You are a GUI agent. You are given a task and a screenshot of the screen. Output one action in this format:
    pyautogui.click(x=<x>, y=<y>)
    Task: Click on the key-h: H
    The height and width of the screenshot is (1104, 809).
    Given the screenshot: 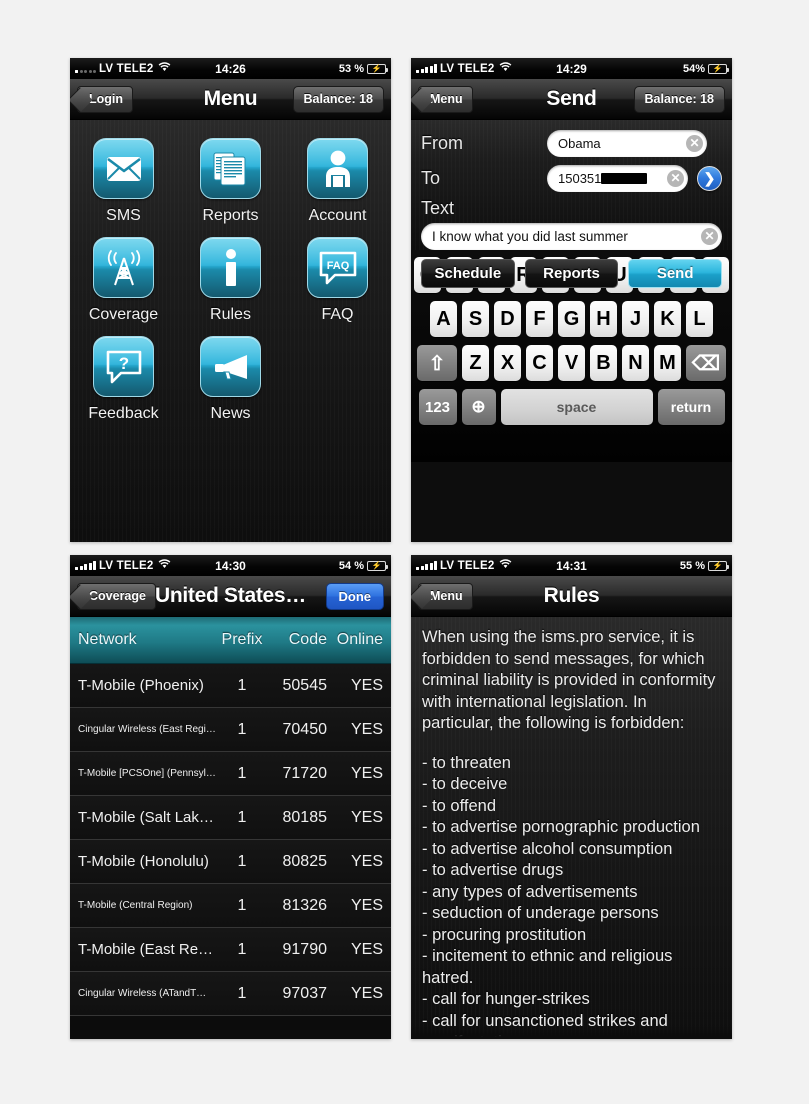 What is the action you would take?
    pyautogui.click(x=603, y=319)
    